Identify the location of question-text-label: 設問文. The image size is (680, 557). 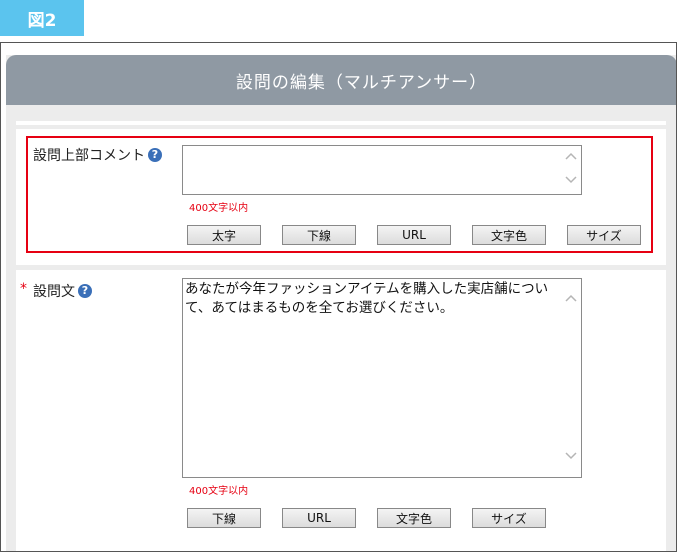
(54, 292).